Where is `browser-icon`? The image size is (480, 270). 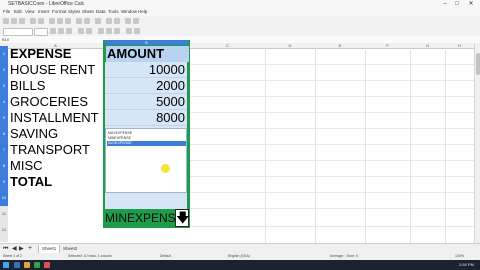 browser-icon is located at coordinates (47, 265).